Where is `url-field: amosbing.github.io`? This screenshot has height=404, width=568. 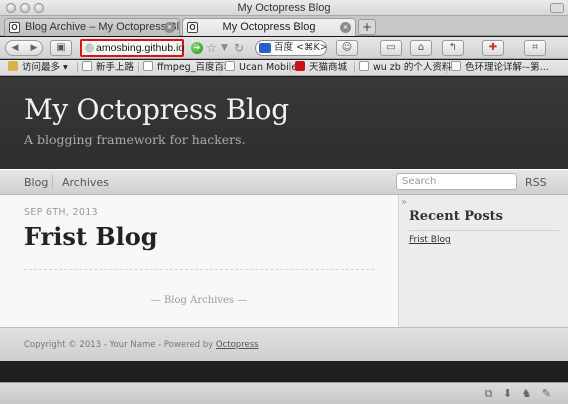 url-field: amosbing.github.io is located at coordinates (132, 48).